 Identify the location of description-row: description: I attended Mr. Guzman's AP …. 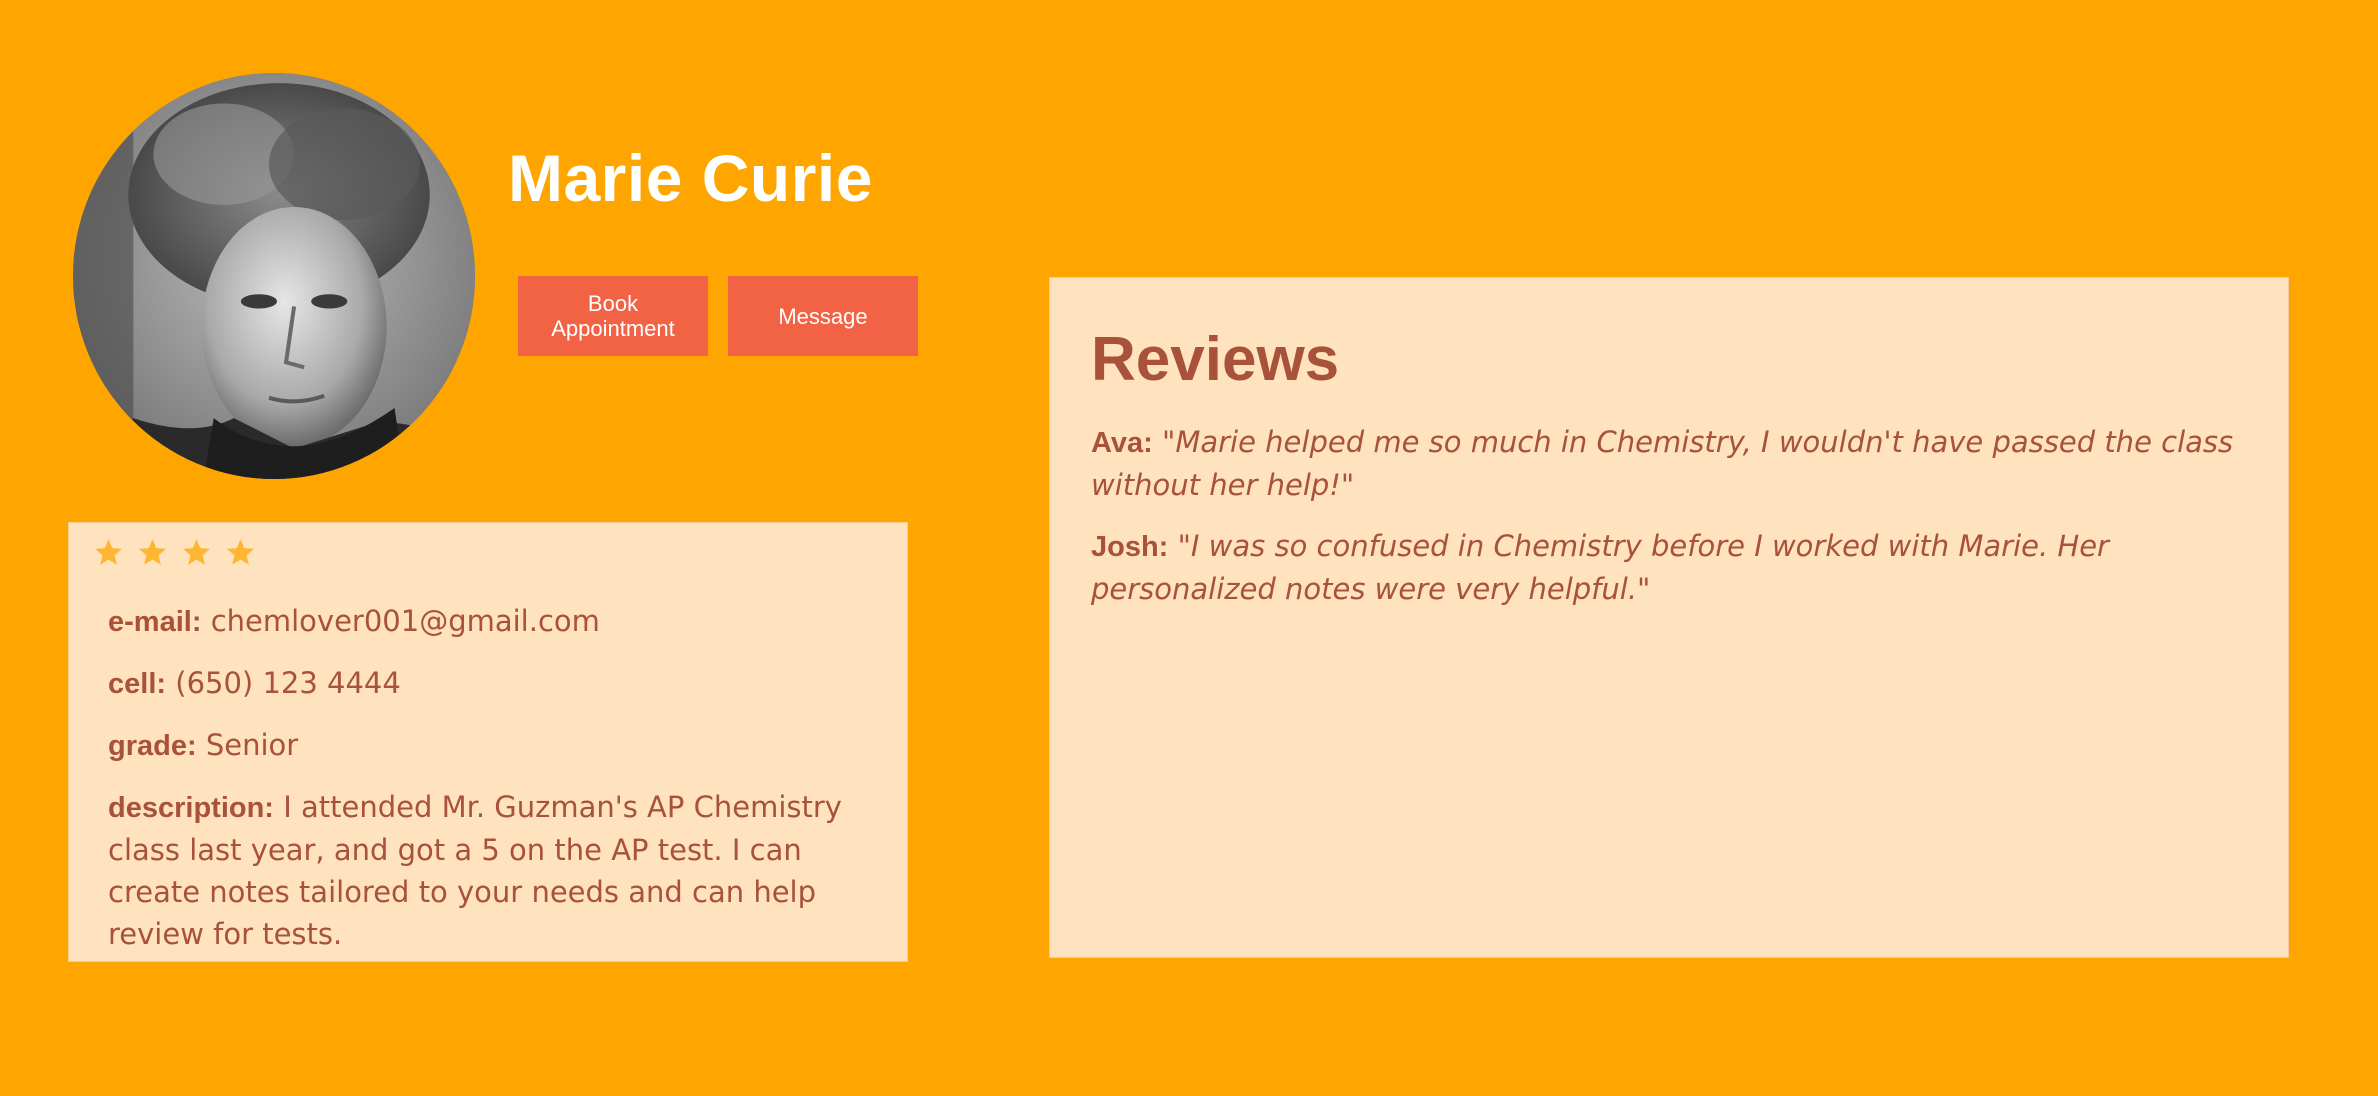
(503, 870).